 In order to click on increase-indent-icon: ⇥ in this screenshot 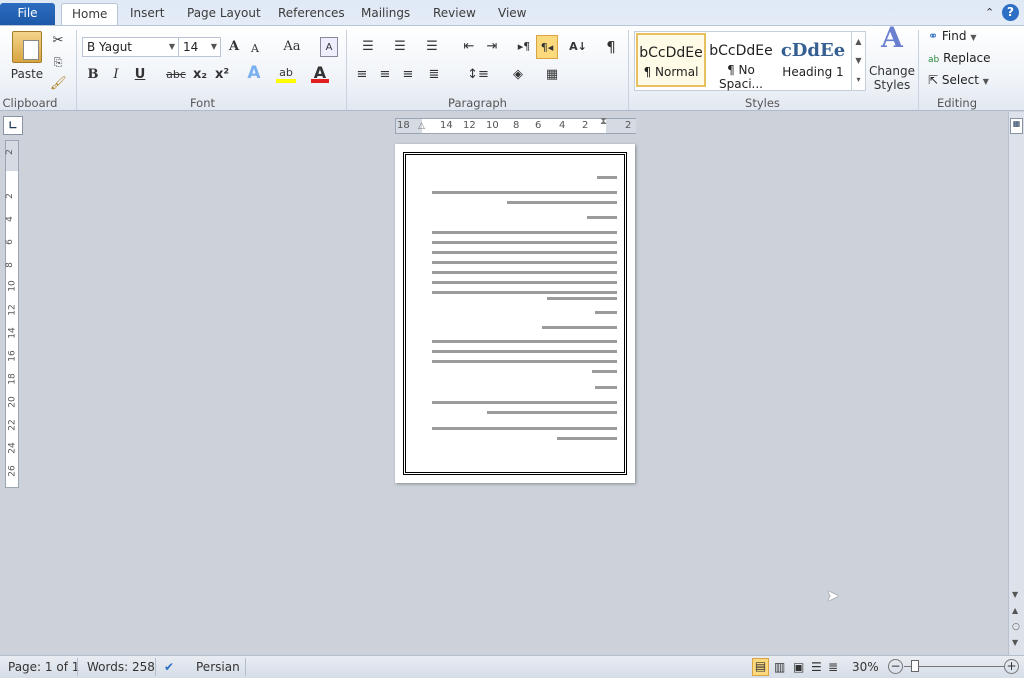, I will do `click(492, 47)`.